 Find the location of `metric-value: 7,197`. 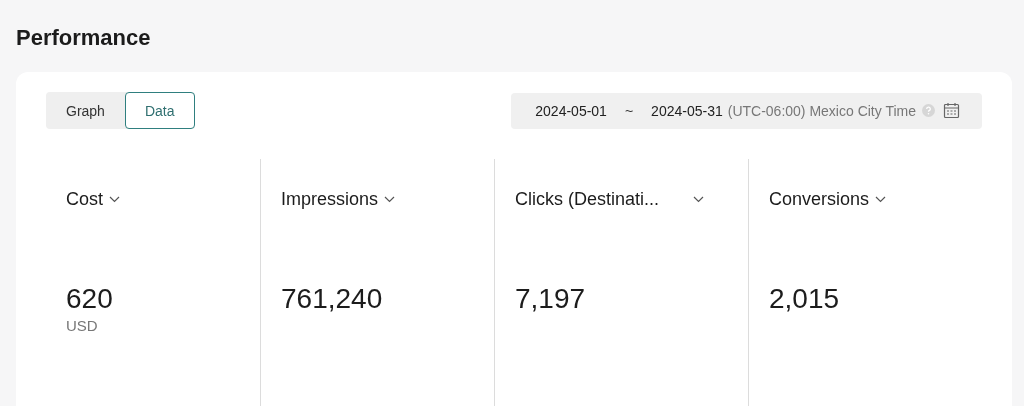

metric-value: 7,197 is located at coordinates (551, 299).